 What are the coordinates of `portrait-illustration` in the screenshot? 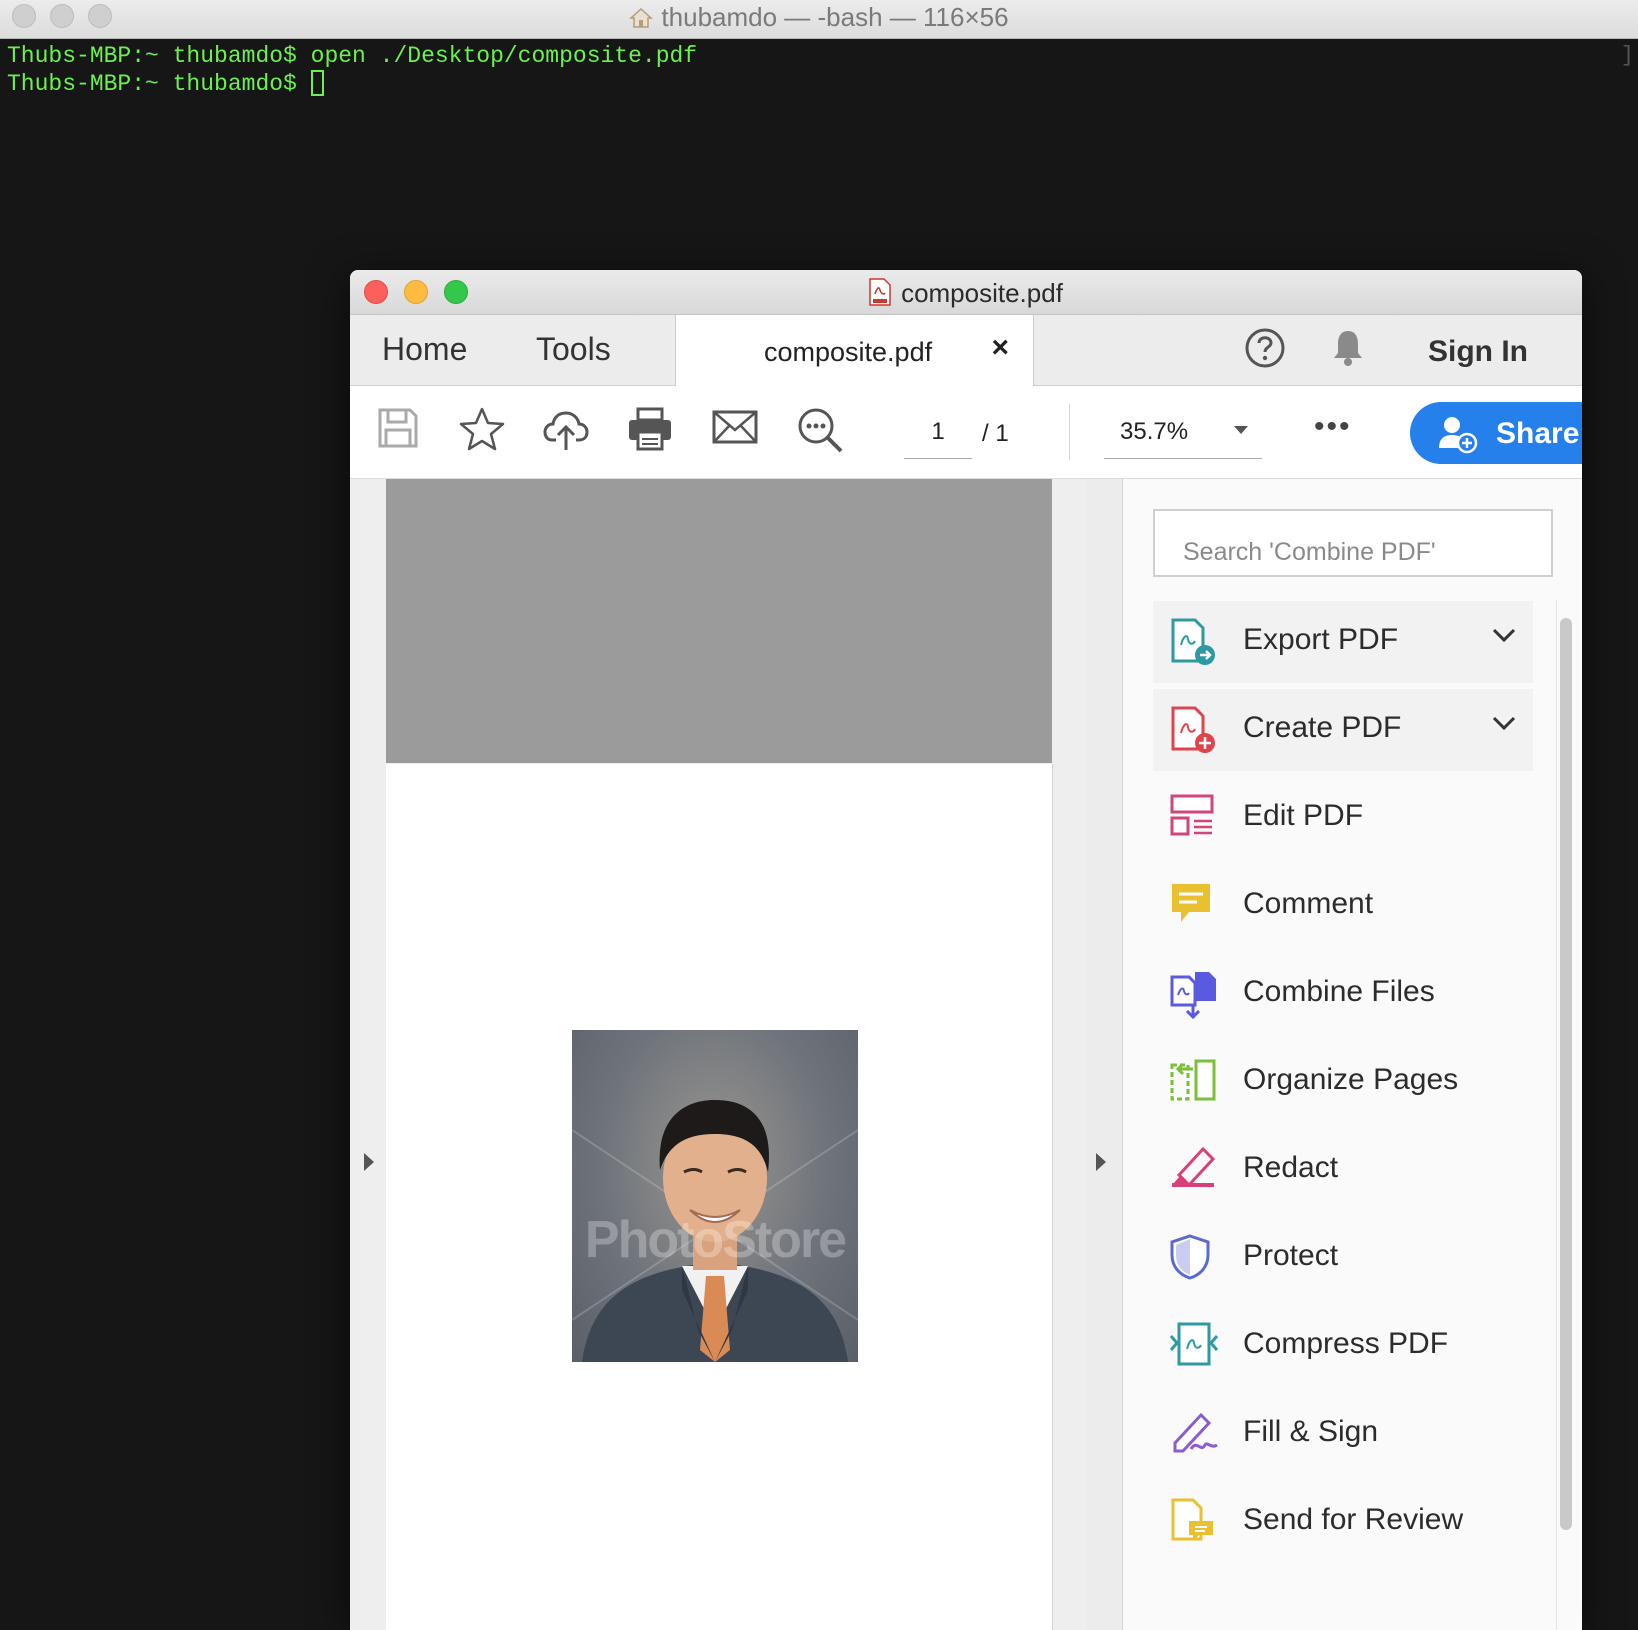 It's located at (715, 1231).